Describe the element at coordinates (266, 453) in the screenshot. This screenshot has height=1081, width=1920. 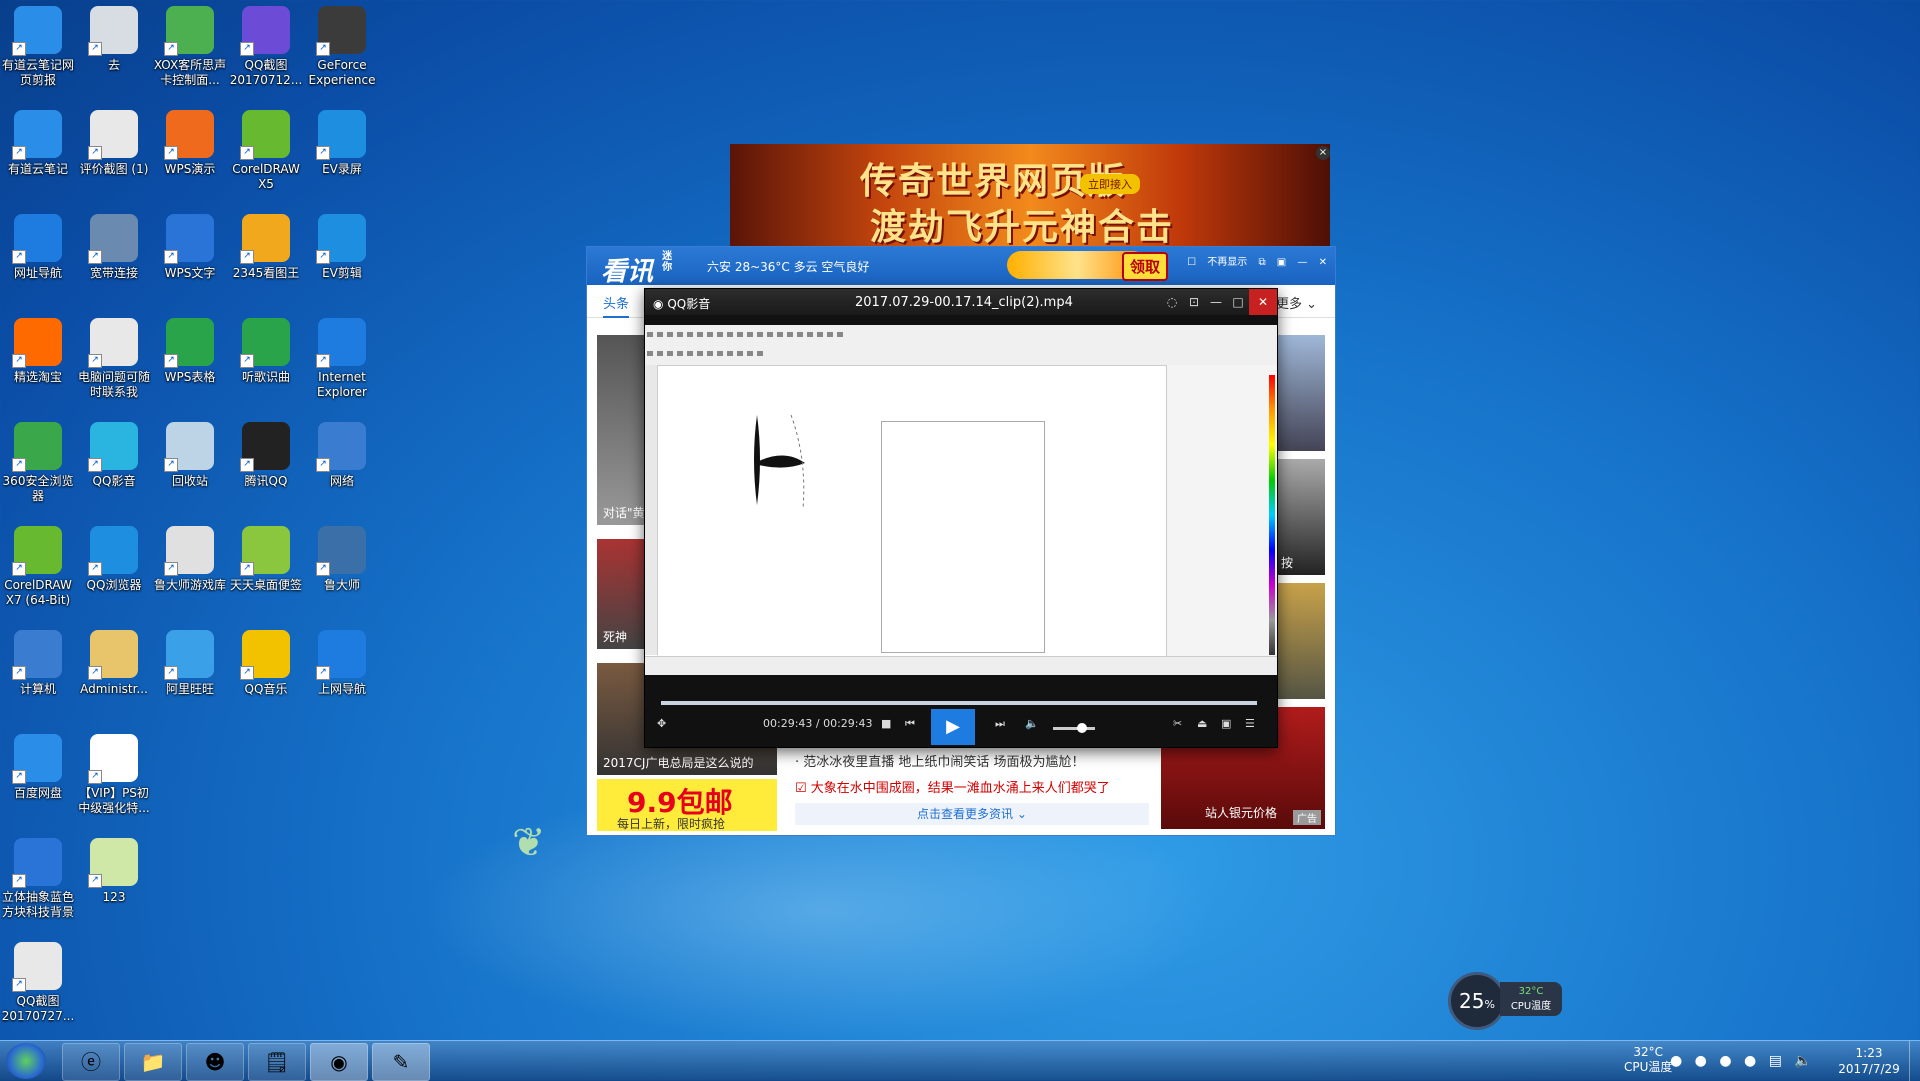
I see `desktop-icon: ↗ 腾讯QQ` at that location.